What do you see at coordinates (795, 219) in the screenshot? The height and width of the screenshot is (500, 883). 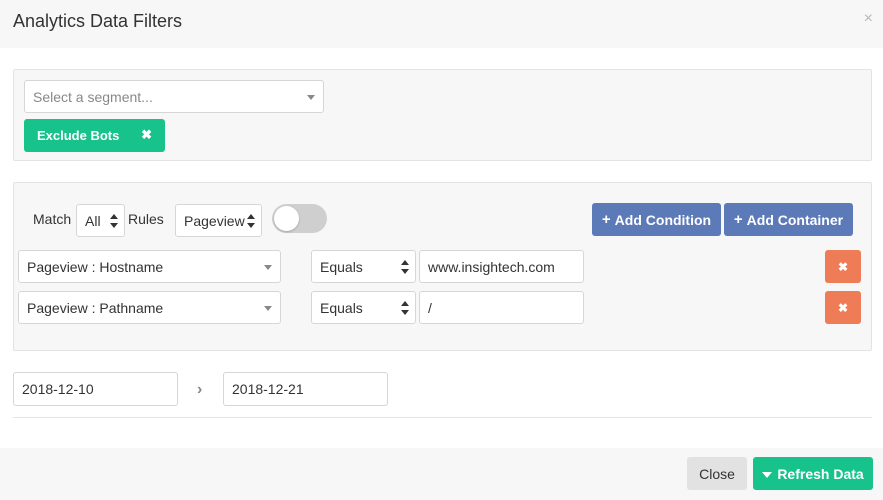 I see `add-container-label: Add Container` at bounding box center [795, 219].